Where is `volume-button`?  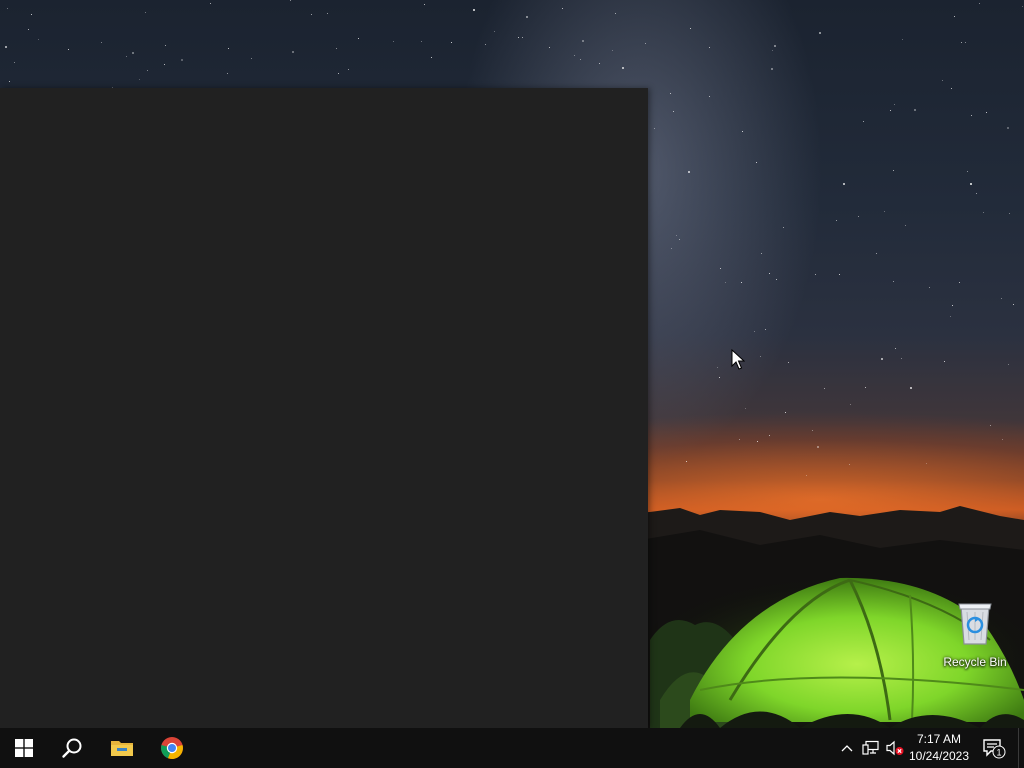 volume-button is located at coordinates (895, 748).